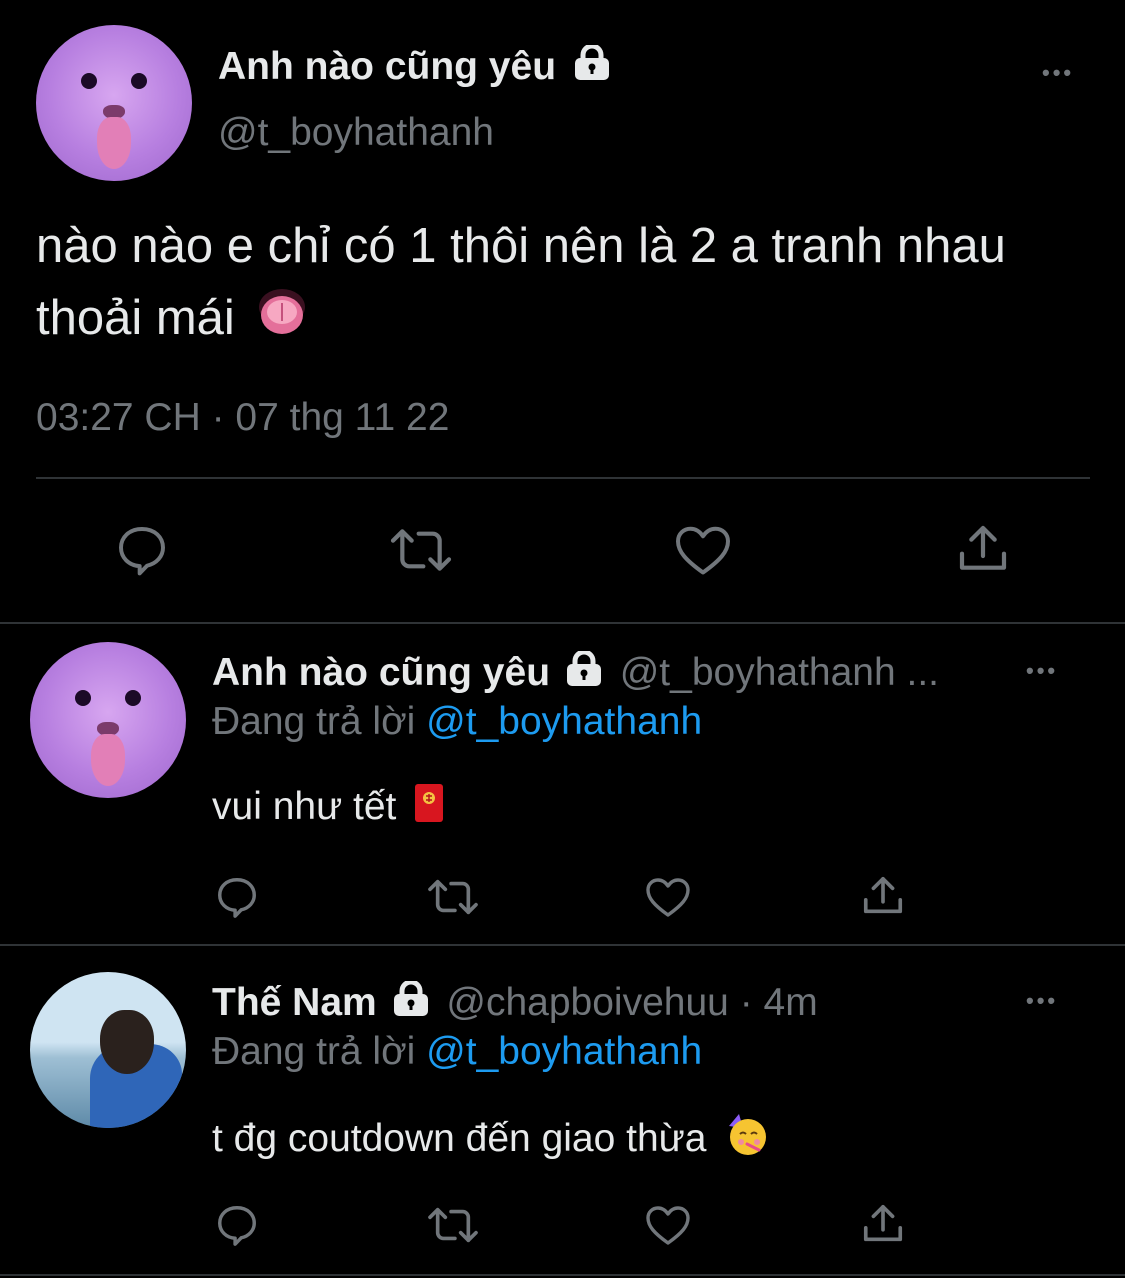 This screenshot has width=1125, height=1278. I want to click on handle: @t_boyhathanh, so click(356, 133).